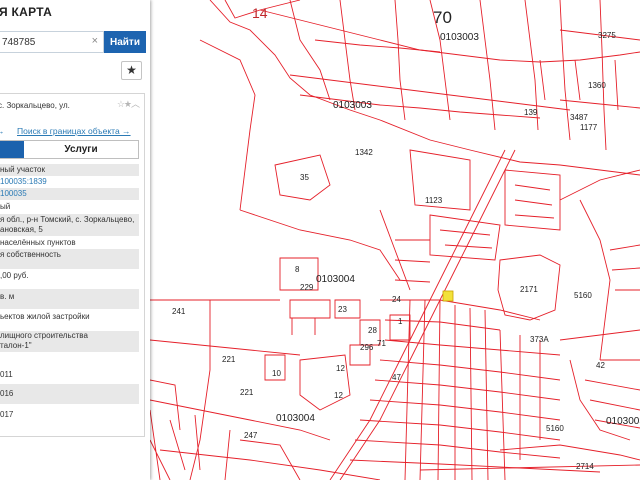 The height and width of the screenshot is (480, 640). What do you see at coordinates (7, 414) in the screenshot?
I see `card-row: 017` at bounding box center [7, 414].